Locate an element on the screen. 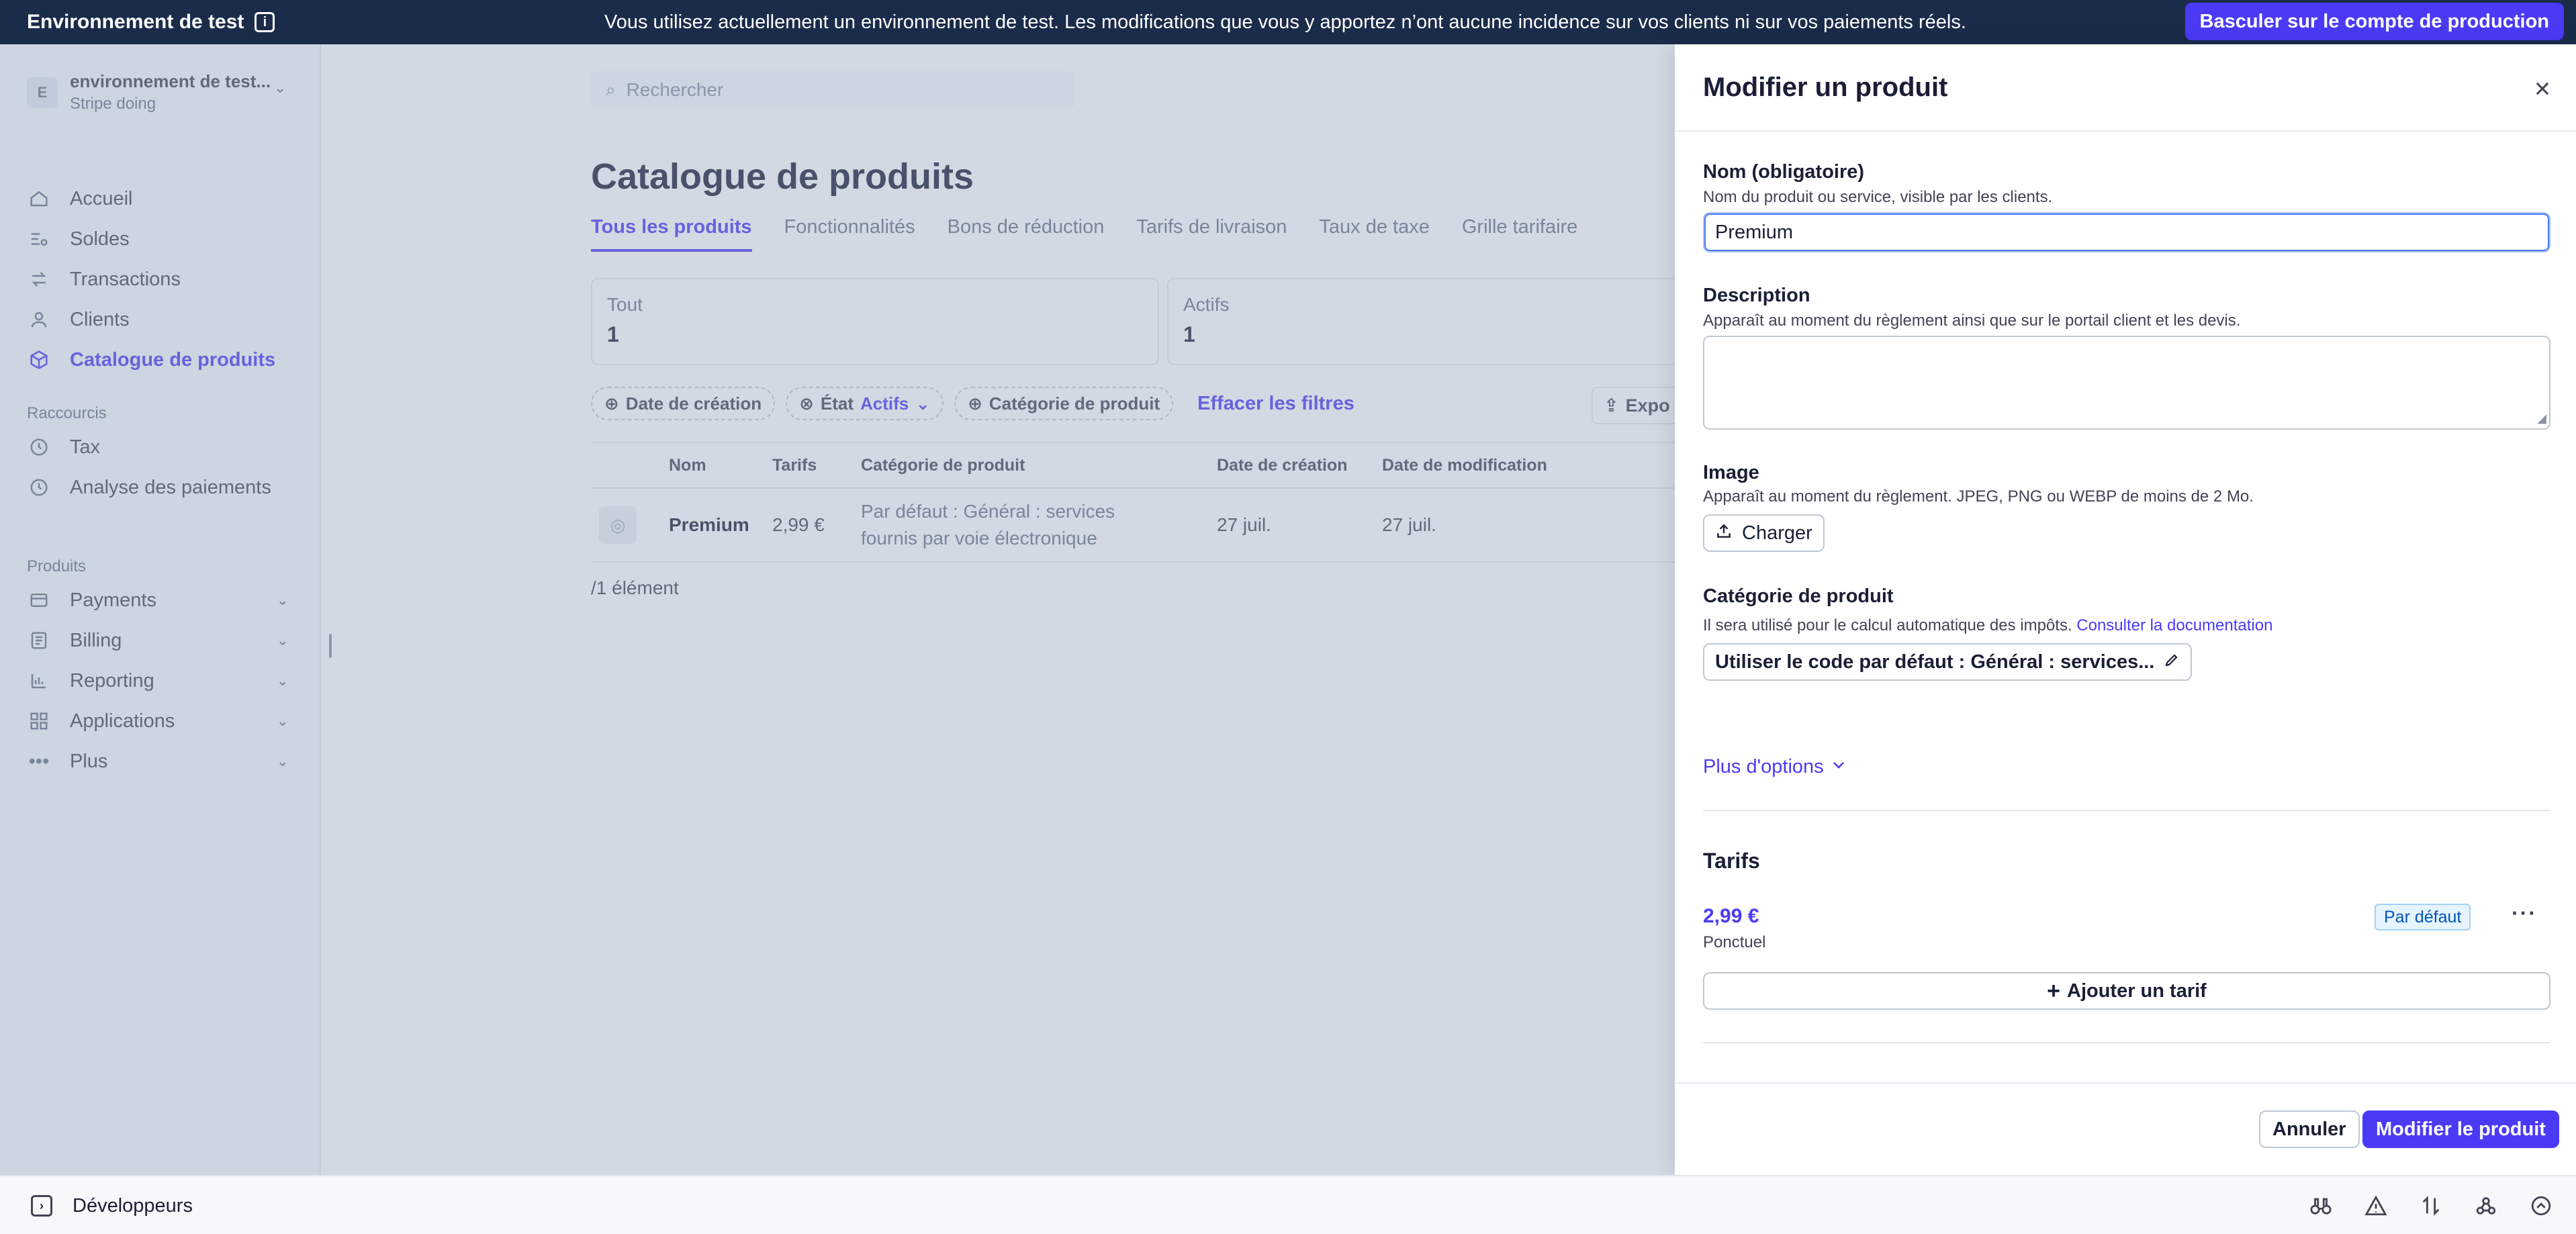  developers-bar: › Développeurs is located at coordinates (1288, 1204).